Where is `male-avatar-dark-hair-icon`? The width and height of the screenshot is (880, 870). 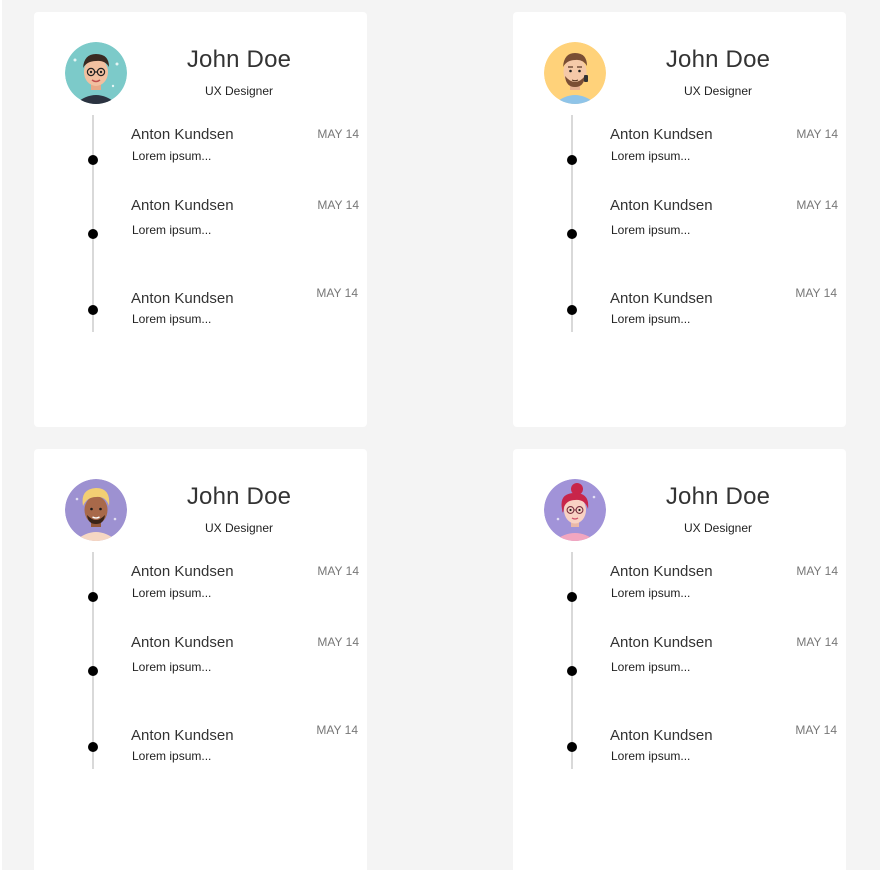
male-avatar-dark-hair-icon is located at coordinates (96, 73).